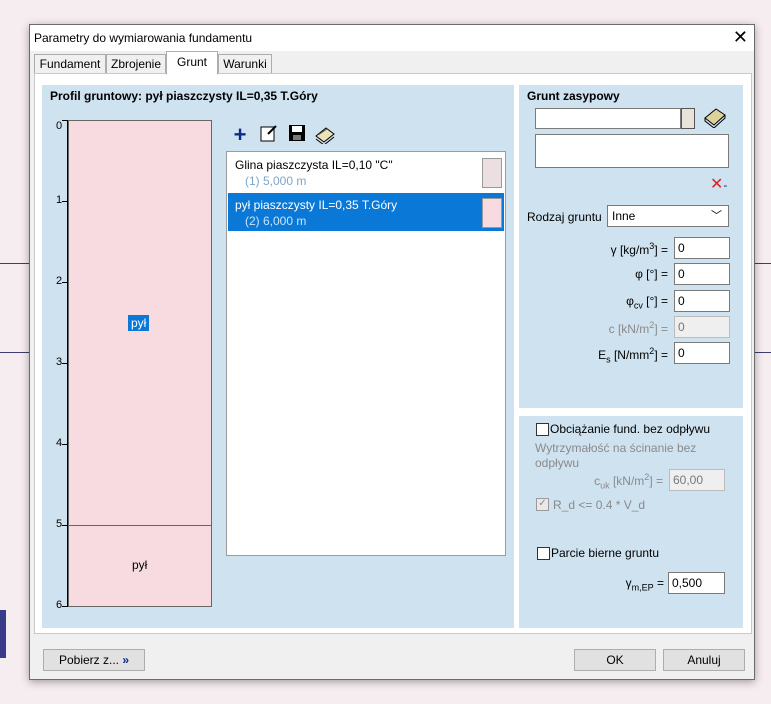 Image resolution: width=771 pixels, height=704 pixels. What do you see at coordinates (276, 221) in the screenshot?
I see `layer-depth: (2) 6,000 m` at bounding box center [276, 221].